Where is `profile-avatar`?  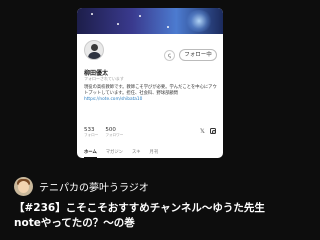 profile-avatar is located at coordinates (94, 50).